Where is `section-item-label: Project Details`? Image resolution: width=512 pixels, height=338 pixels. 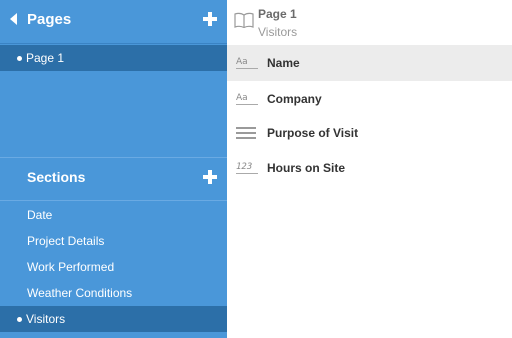 section-item-label: Project Details is located at coordinates (66, 241).